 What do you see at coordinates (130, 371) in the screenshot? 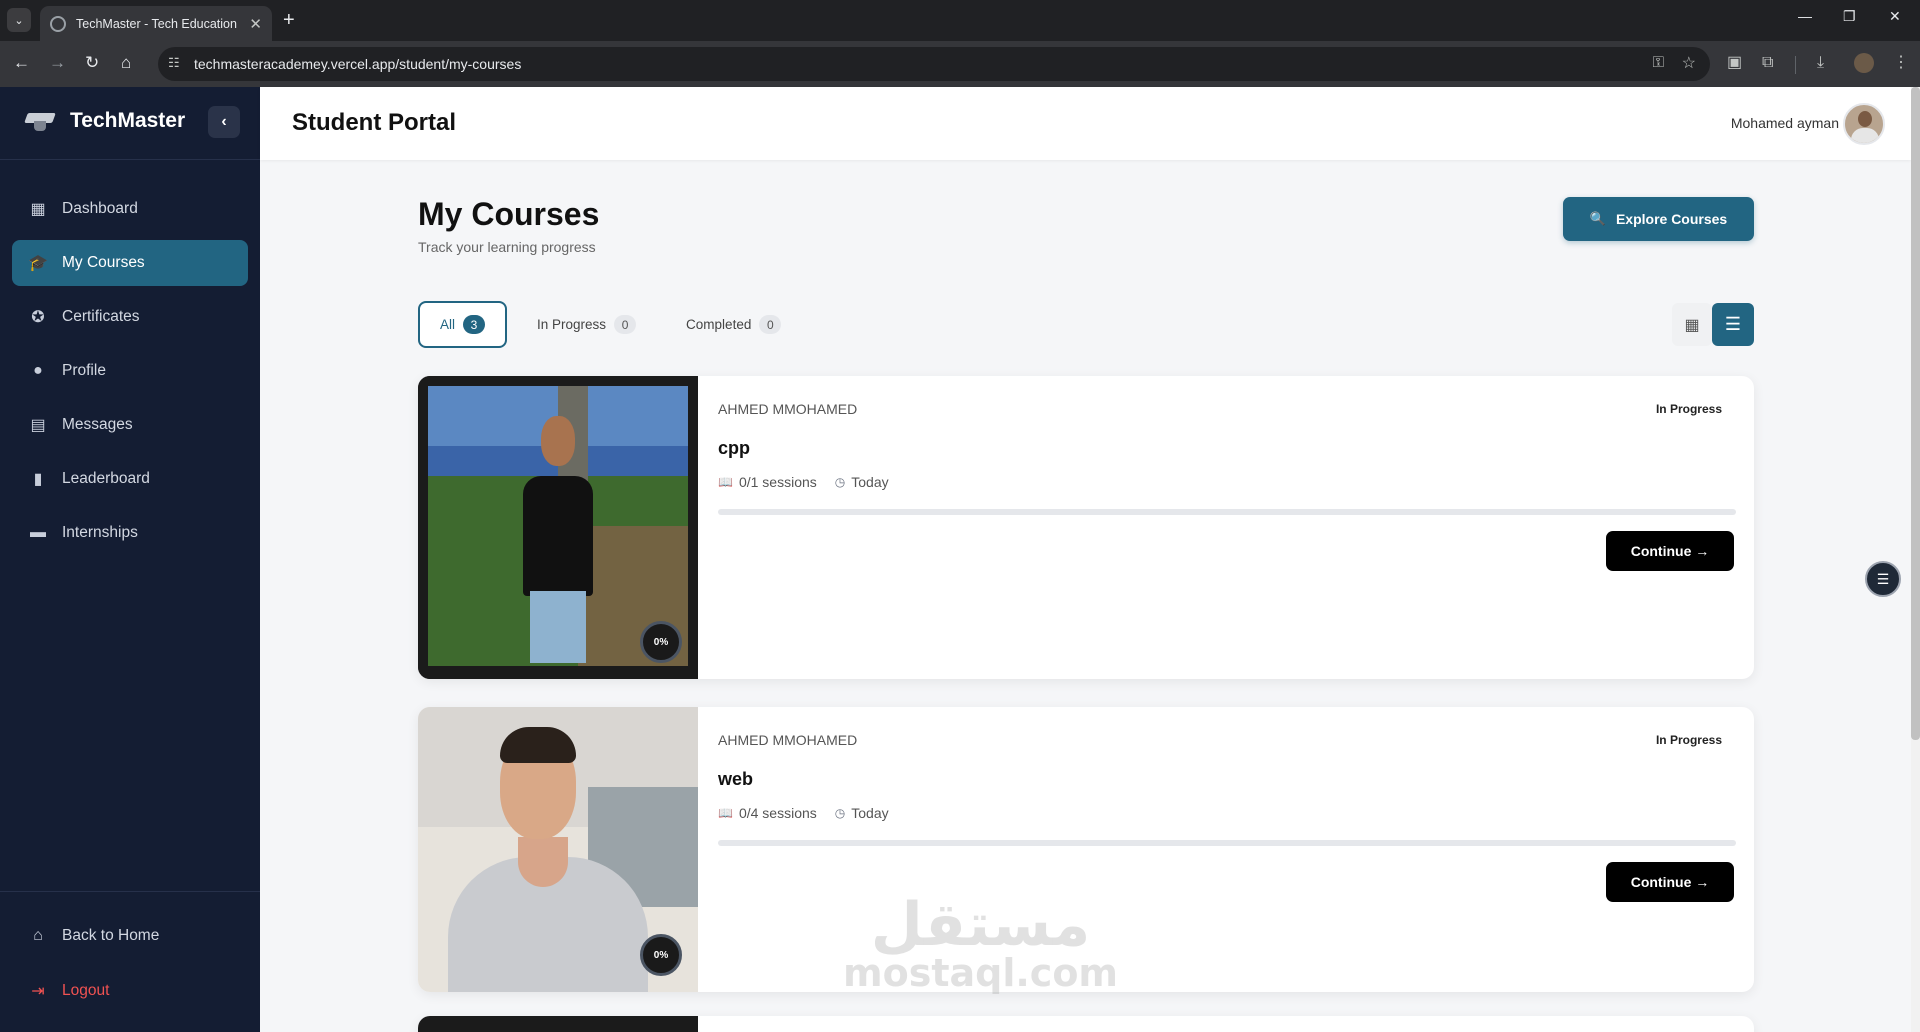
I see `sidebar-item-profile: ● Profile` at bounding box center [130, 371].